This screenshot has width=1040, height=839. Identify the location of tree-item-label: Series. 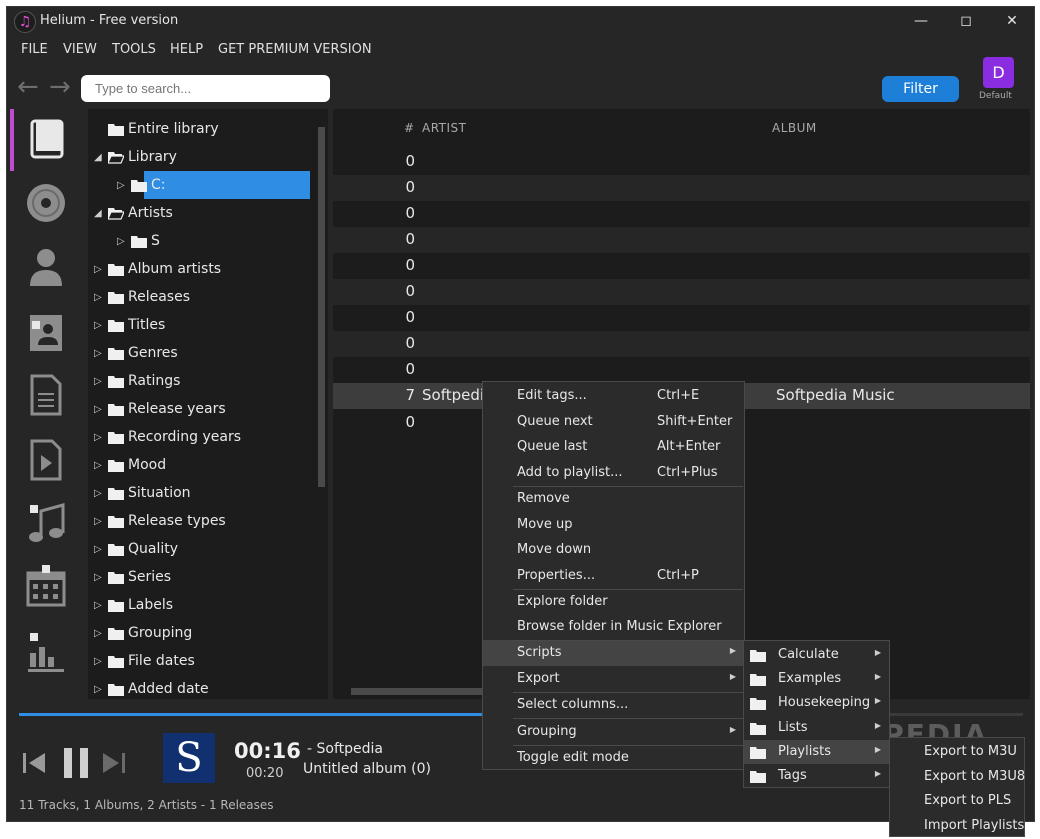
(150, 577).